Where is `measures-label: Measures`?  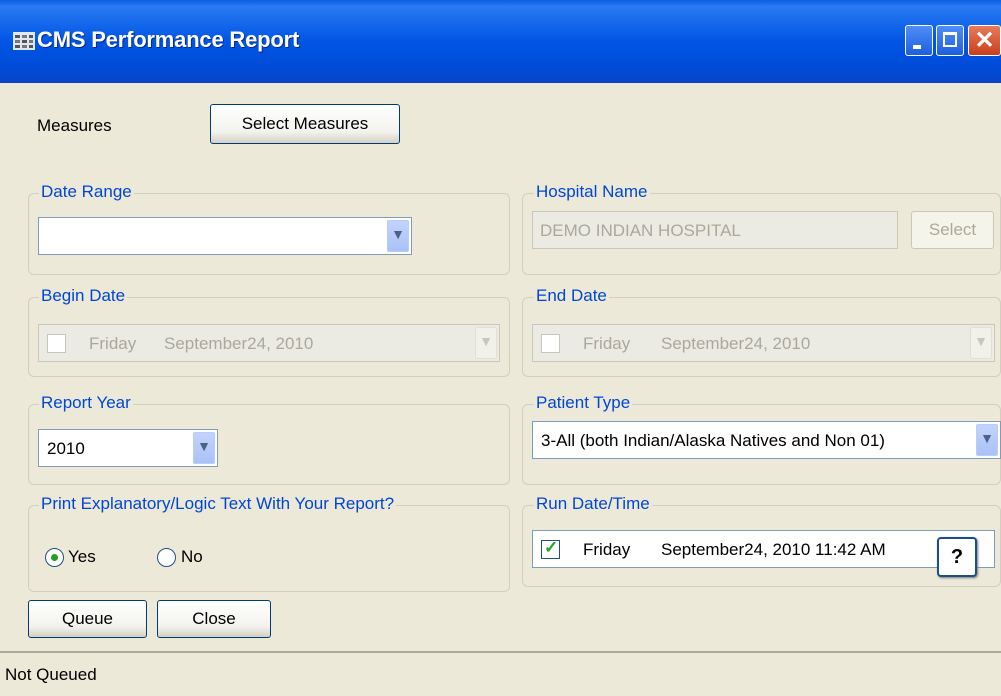
measures-label: Measures is located at coordinates (74, 125).